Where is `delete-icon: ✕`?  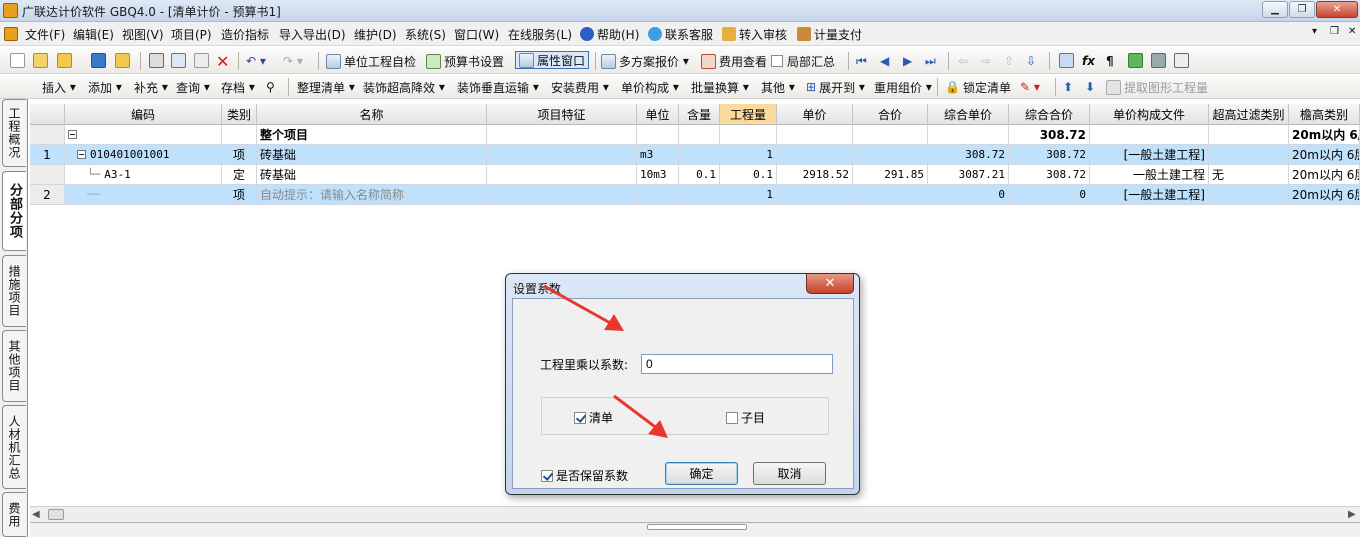
delete-icon: ✕ is located at coordinates (222, 61).